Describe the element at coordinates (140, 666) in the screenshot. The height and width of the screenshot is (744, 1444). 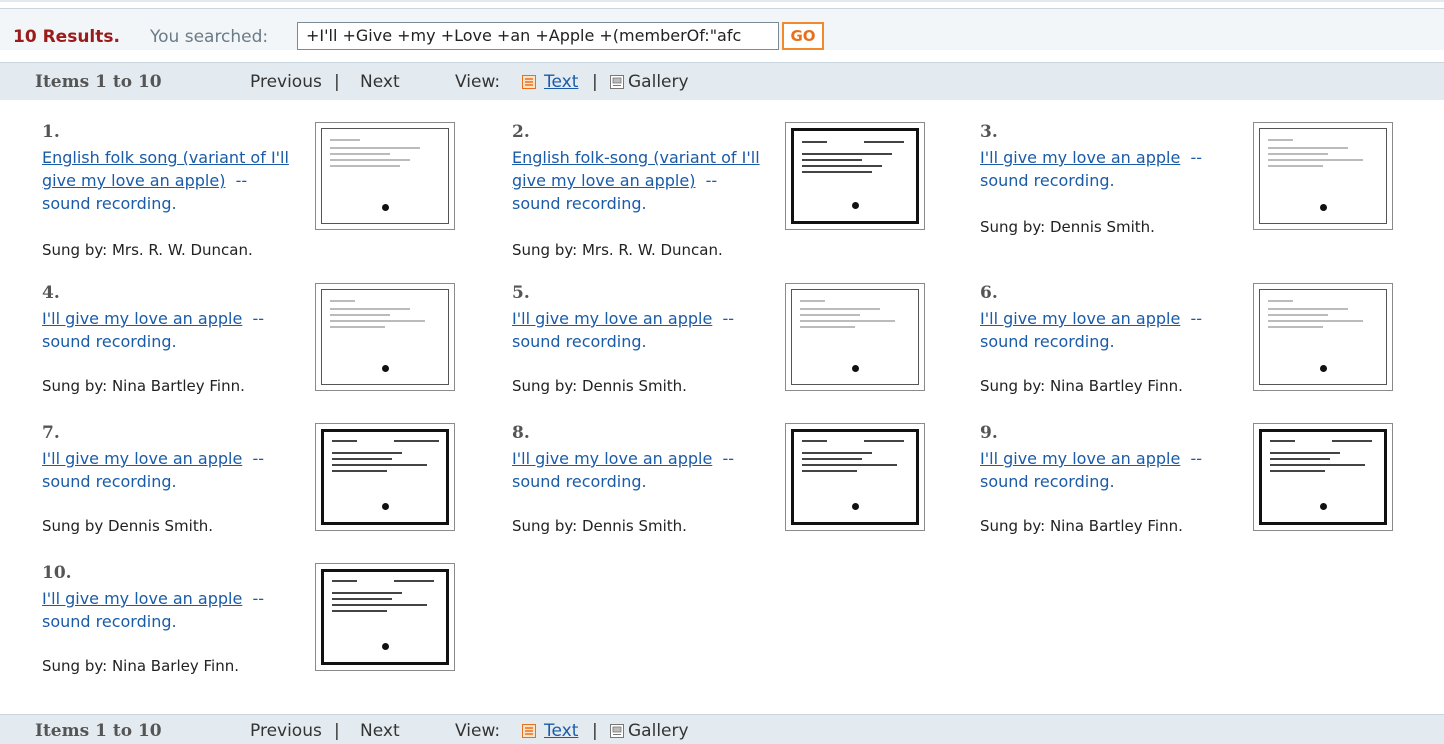
I see `result-sung-by: Sung by: Nina Barley Finn.` at that location.